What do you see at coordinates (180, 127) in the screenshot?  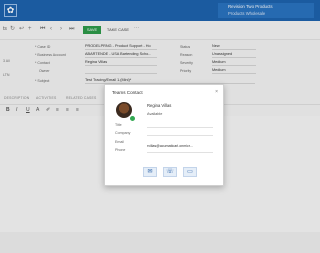 I see `title-value` at bounding box center [180, 127].